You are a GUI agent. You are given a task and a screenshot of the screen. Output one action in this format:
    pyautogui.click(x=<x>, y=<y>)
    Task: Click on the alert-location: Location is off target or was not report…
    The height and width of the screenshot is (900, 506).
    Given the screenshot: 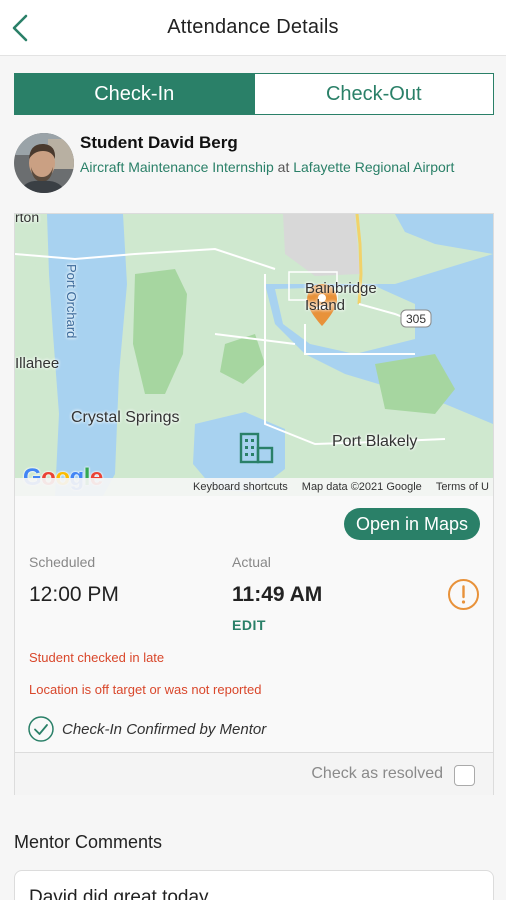 What is the action you would take?
    pyautogui.click(x=145, y=689)
    